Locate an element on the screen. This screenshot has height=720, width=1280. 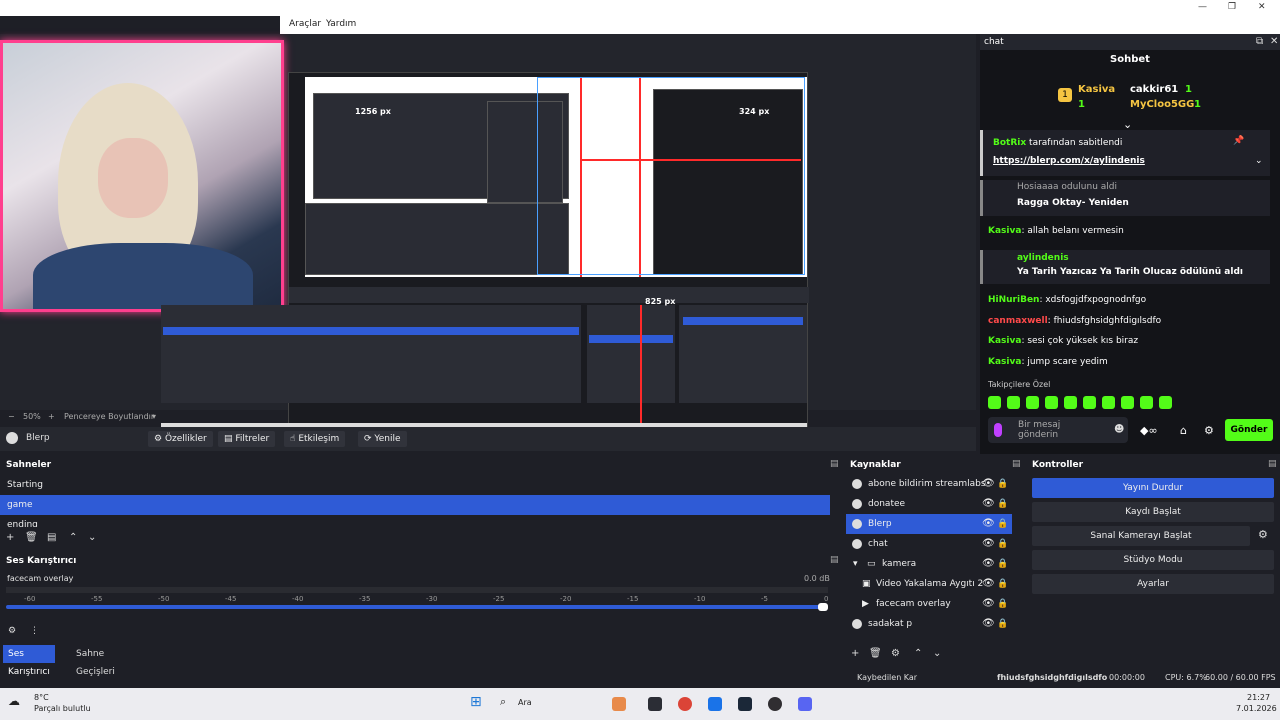
volume-slider is located at coordinates (417, 607).